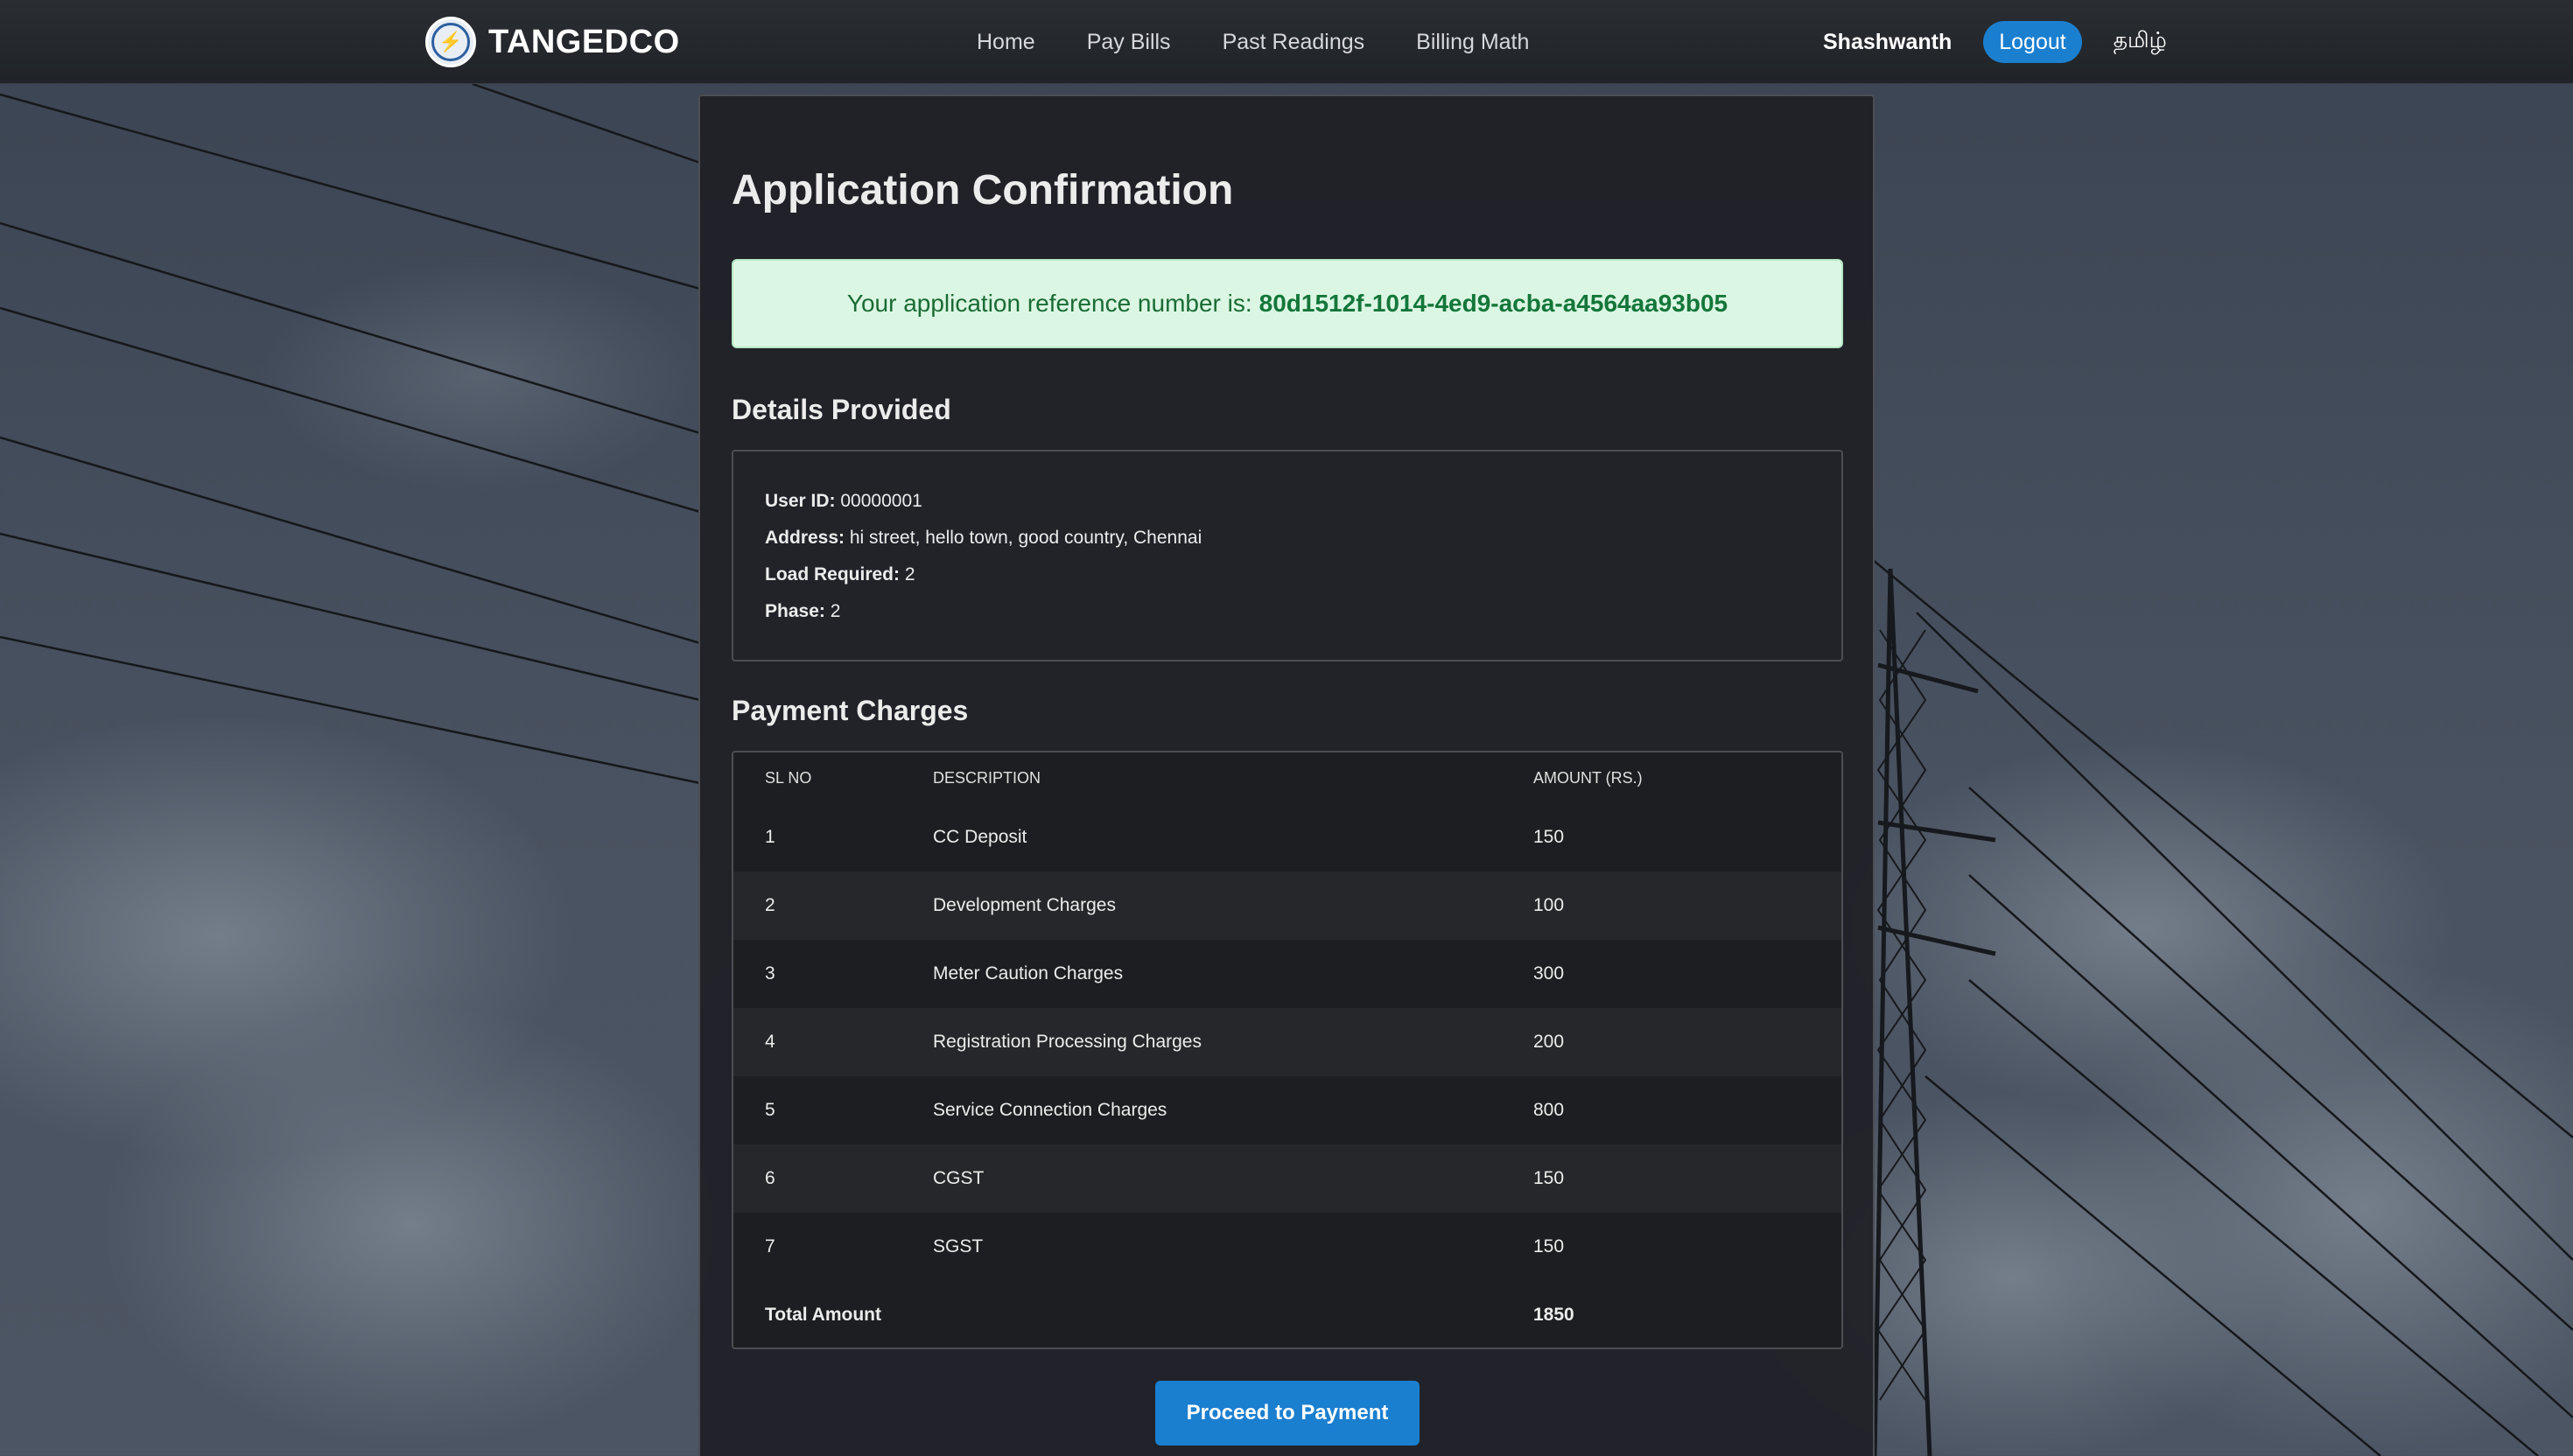  What do you see at coordinates (1287, 1247) in the screenshot?
I see `table-row: 7 SGST 150` at bounding box center [1287, 1247].